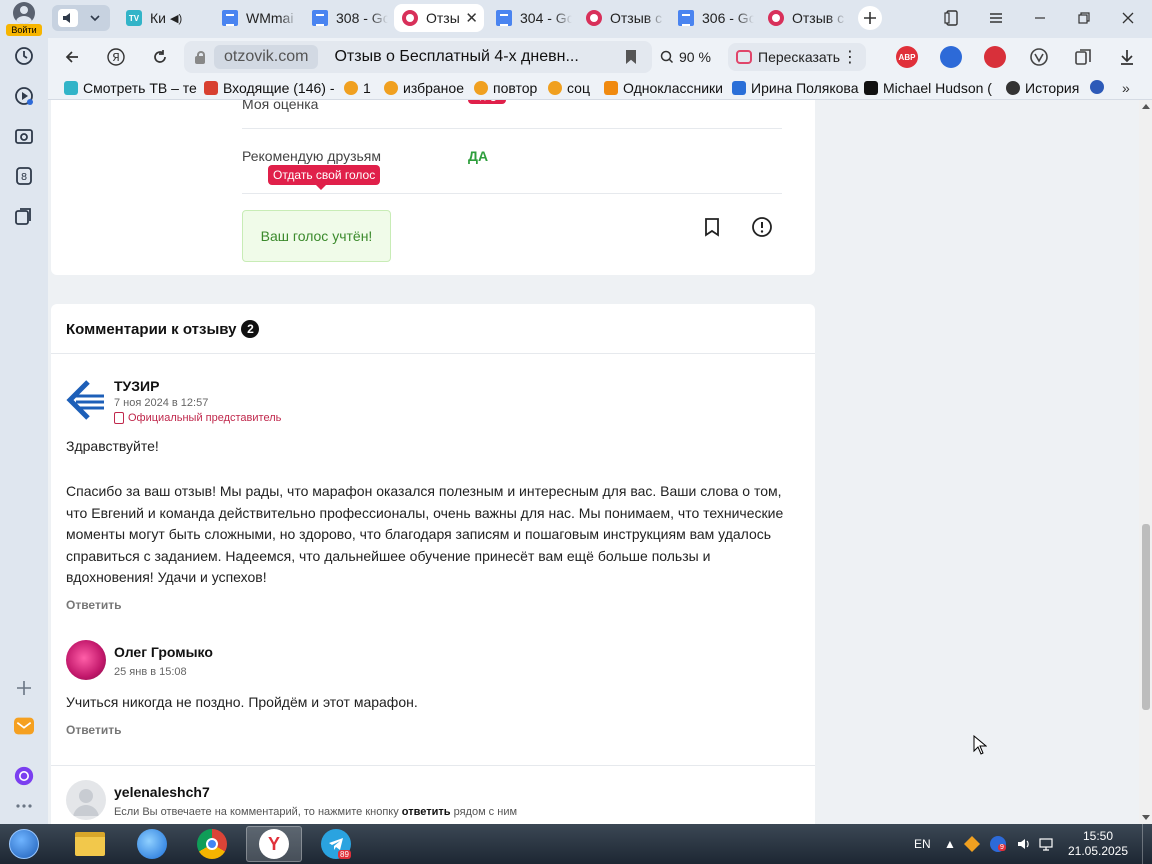 The height and width of the screenshot is (864, 1152). I want to click on language-indicator: EN, so click(922, 844).